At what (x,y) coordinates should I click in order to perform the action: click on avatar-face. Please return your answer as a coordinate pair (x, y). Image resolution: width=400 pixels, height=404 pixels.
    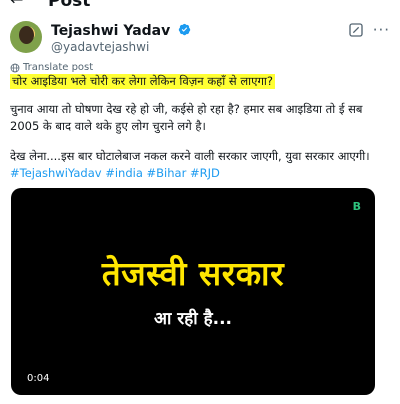
    Looking at the image, I should click on (26, 35).